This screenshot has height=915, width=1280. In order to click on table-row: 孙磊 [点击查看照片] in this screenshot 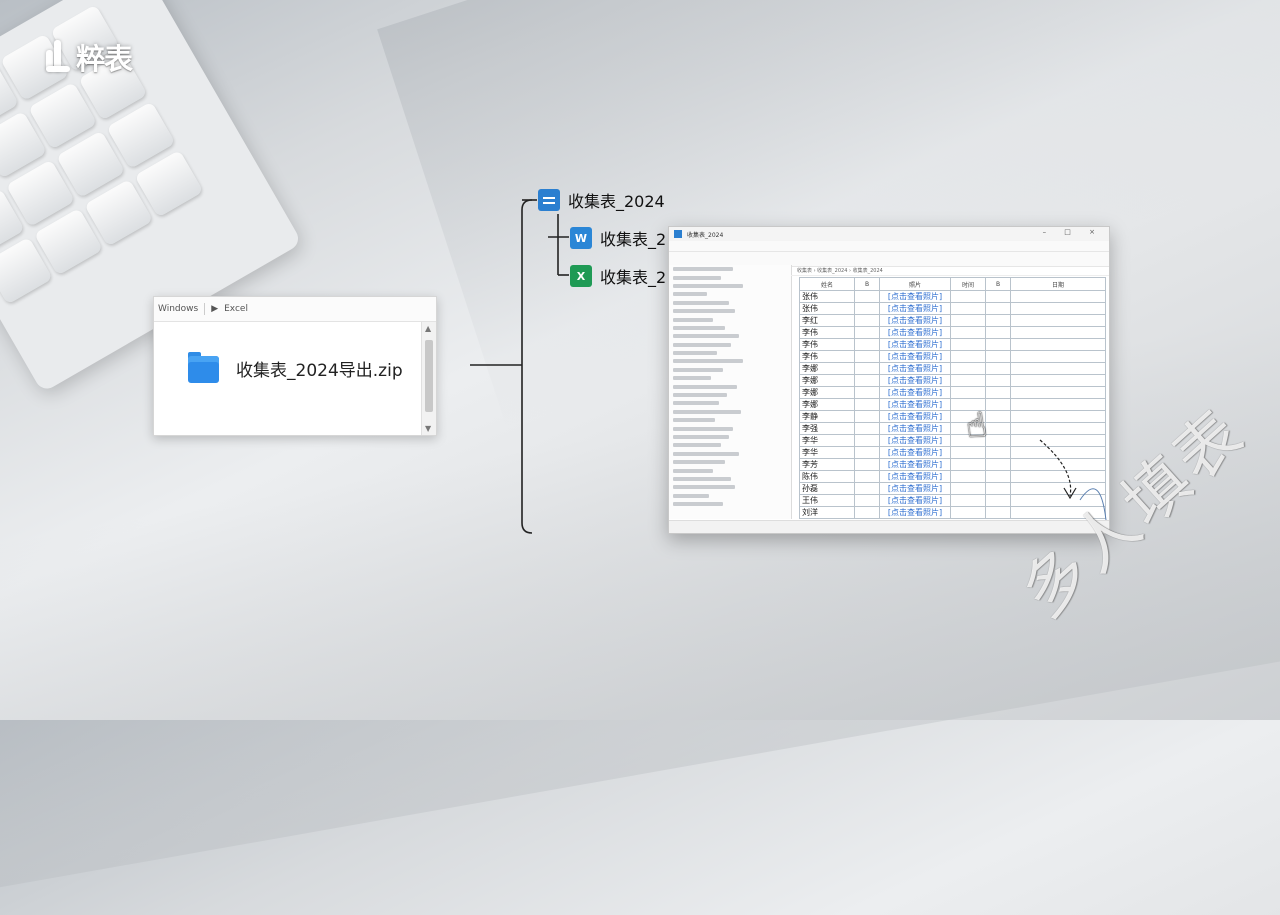, I will do `click(952, 488)`.